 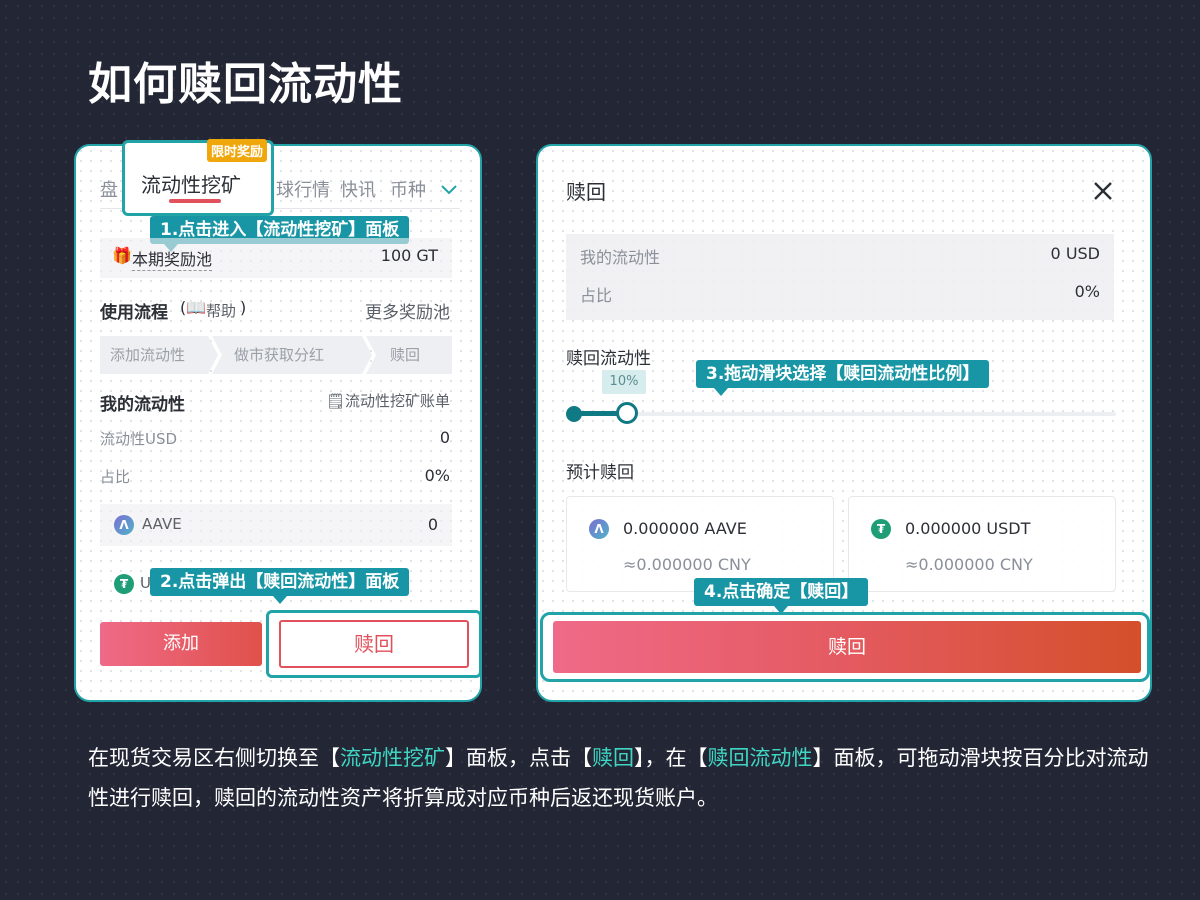 I want to click on aave-cny: ≈0.000000 CNY, so click(x=687, y=564).